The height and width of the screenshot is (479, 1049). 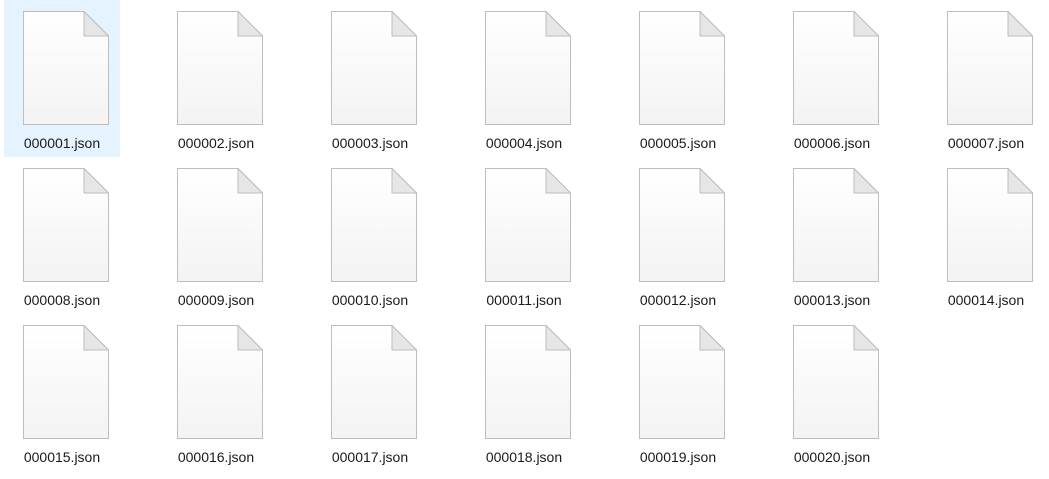 I want to click on file-item: 000007.json, so click(x=986, y=78).